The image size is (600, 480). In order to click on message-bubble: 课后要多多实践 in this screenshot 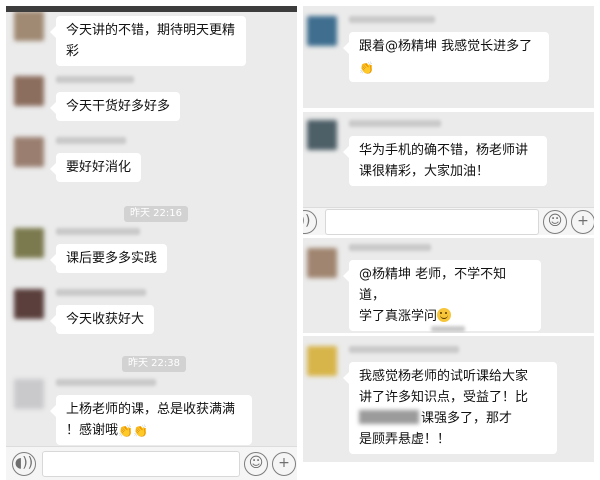, I will do `click(108, 258)`.